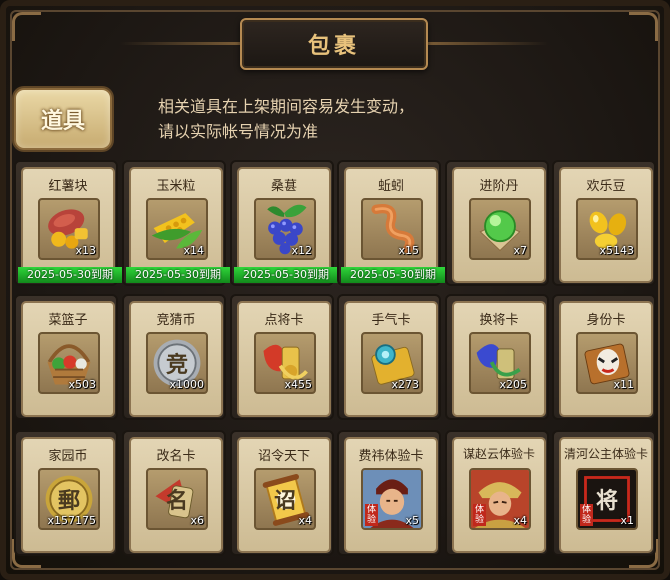  I want to click on home-coin-icon: 郵 x157175, so click(69, 499).